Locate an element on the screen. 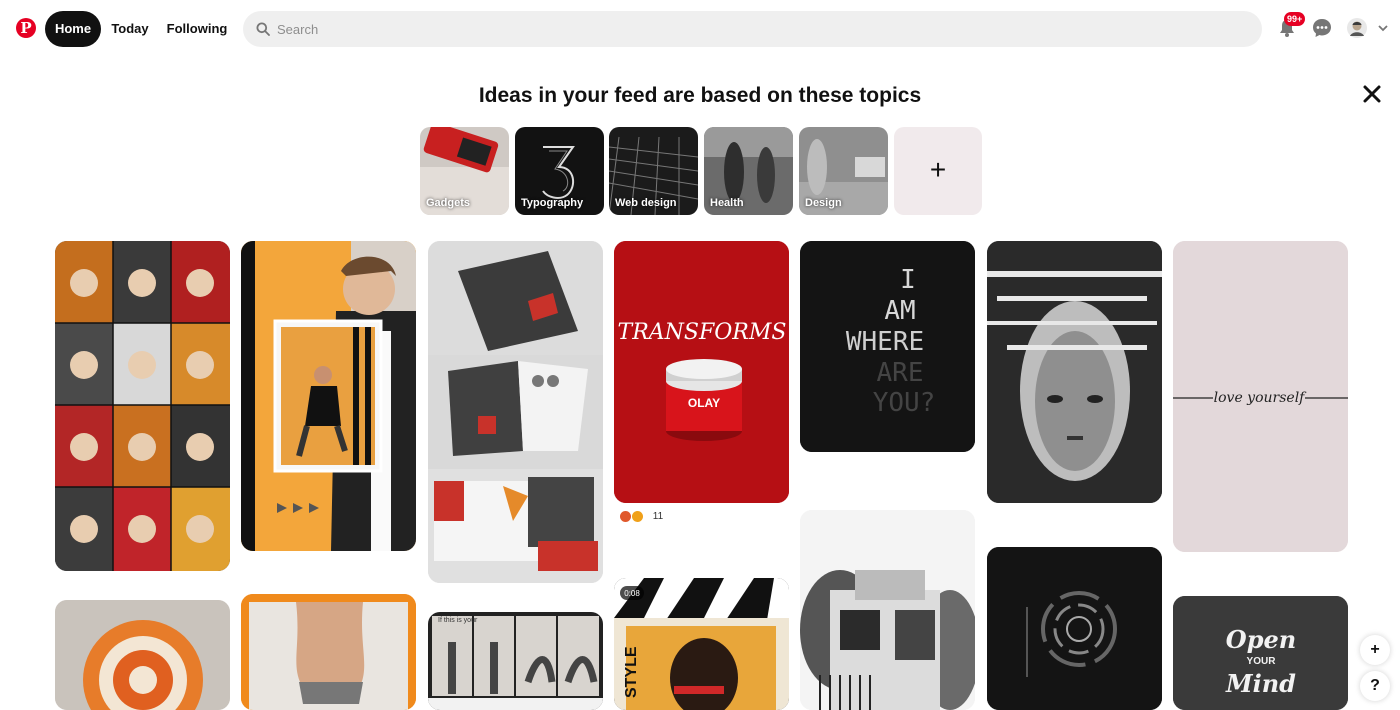  pin-image: I AM WHERE ARE YOU? is located at coordinates (887, 346).